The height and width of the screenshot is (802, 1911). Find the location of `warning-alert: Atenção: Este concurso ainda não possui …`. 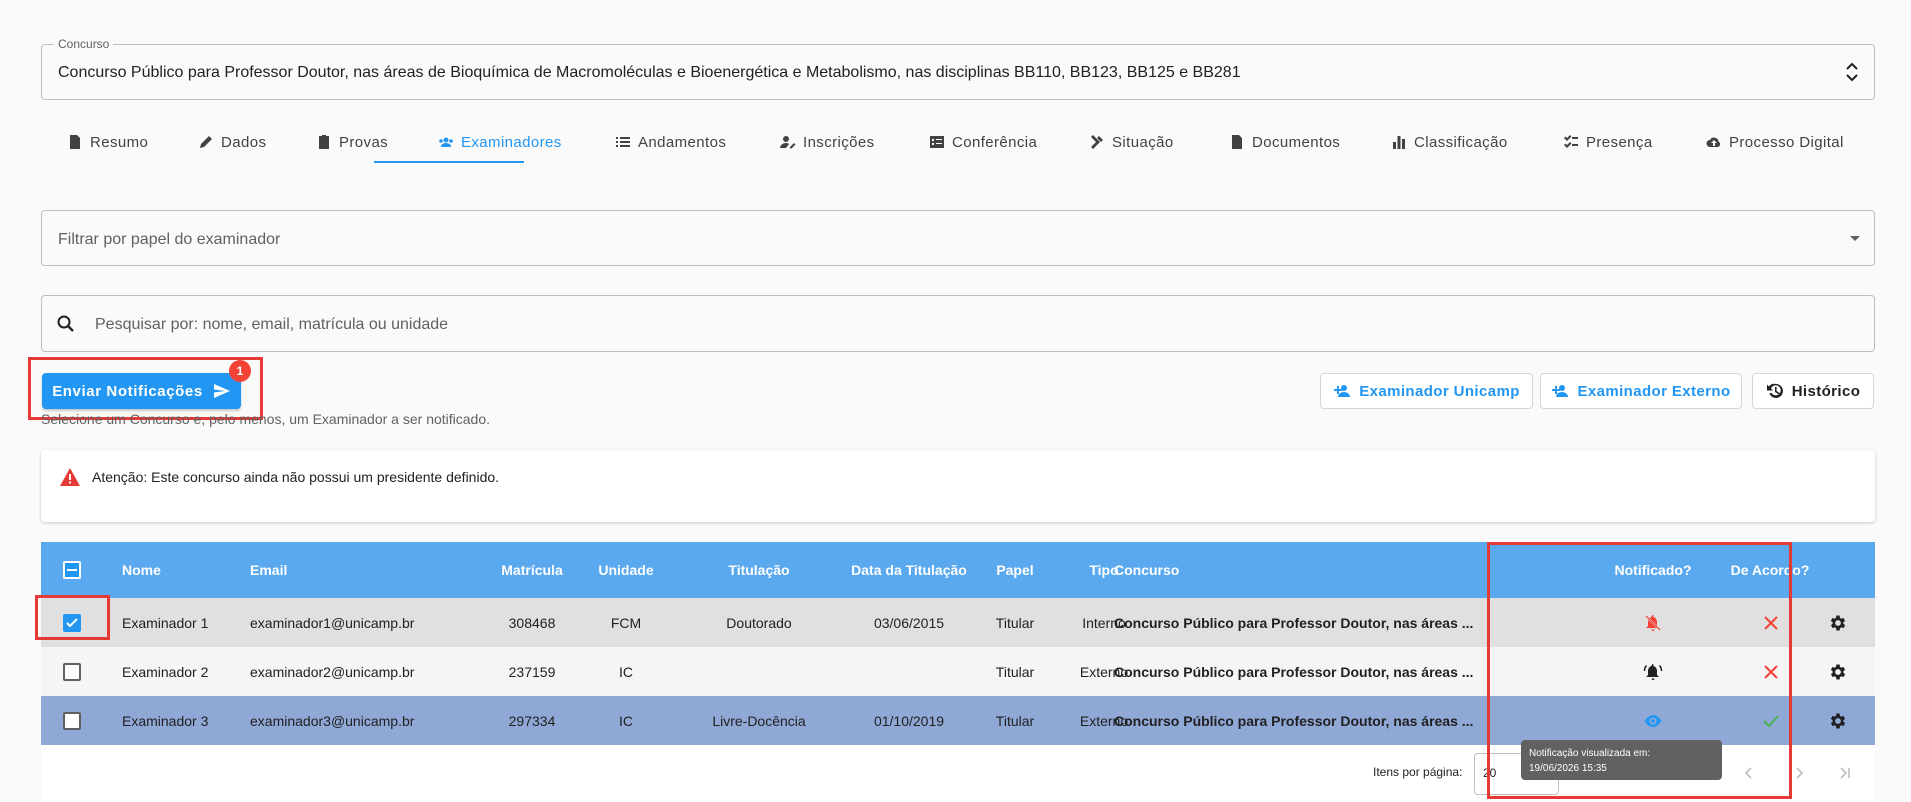

warning-alert: Atenção: Este concurso ainda não possui … is located at coordinates (958, 486).